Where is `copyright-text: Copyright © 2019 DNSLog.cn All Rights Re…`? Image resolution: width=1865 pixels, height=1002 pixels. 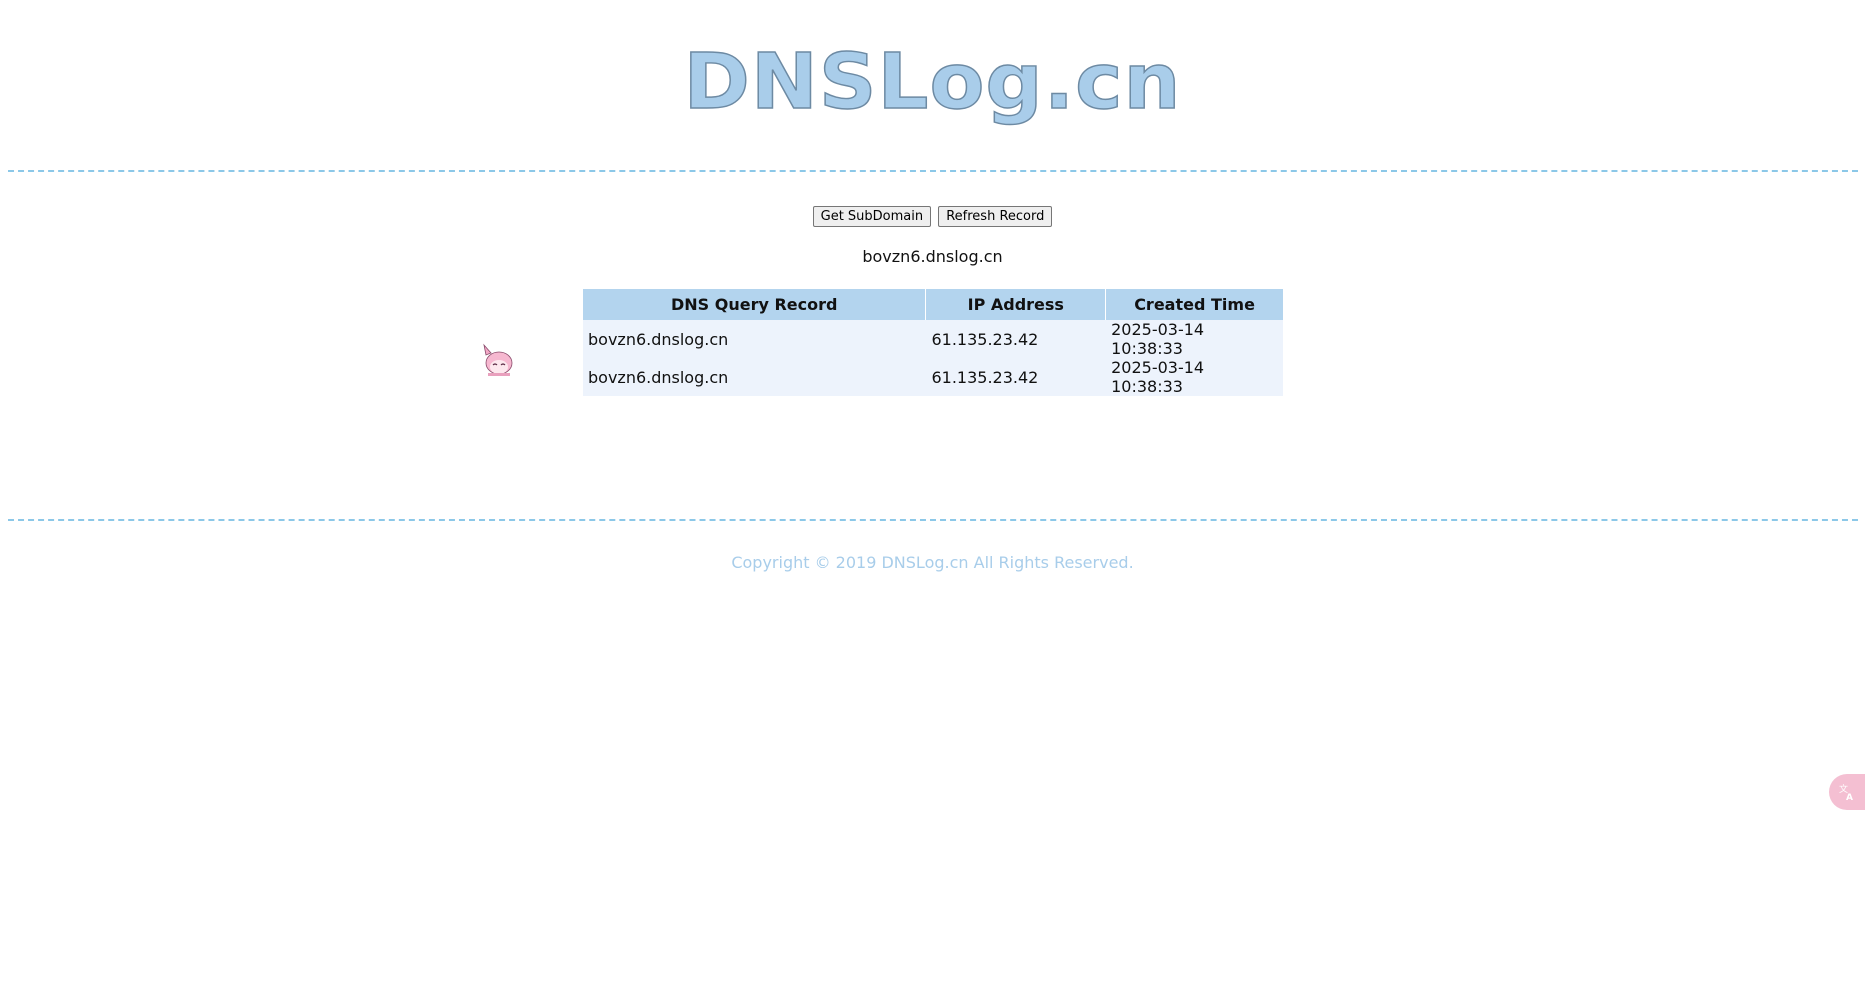 copyright-text: Copyright © 2019 DNSLog.cn All Rights Re… is located at coordinates (932, 562).